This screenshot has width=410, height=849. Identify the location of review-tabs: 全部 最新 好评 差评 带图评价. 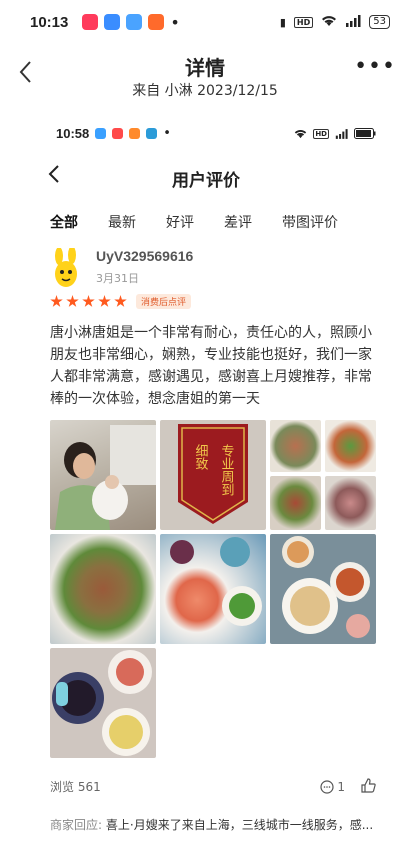
(209, 222).